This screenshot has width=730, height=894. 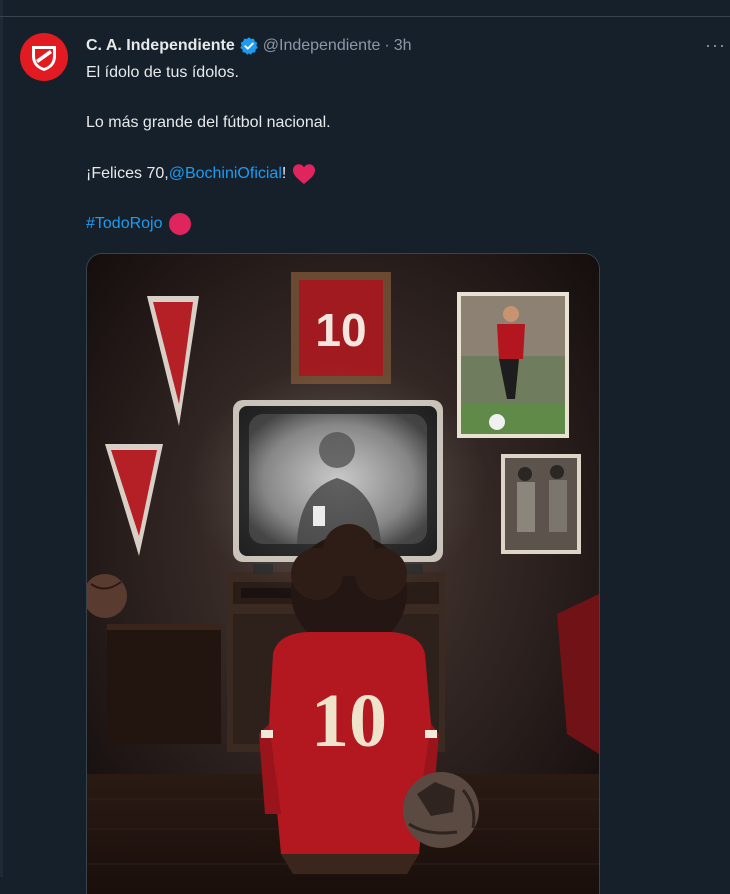 I want to click on line3-suffix: !, so click(x=284, y=173).